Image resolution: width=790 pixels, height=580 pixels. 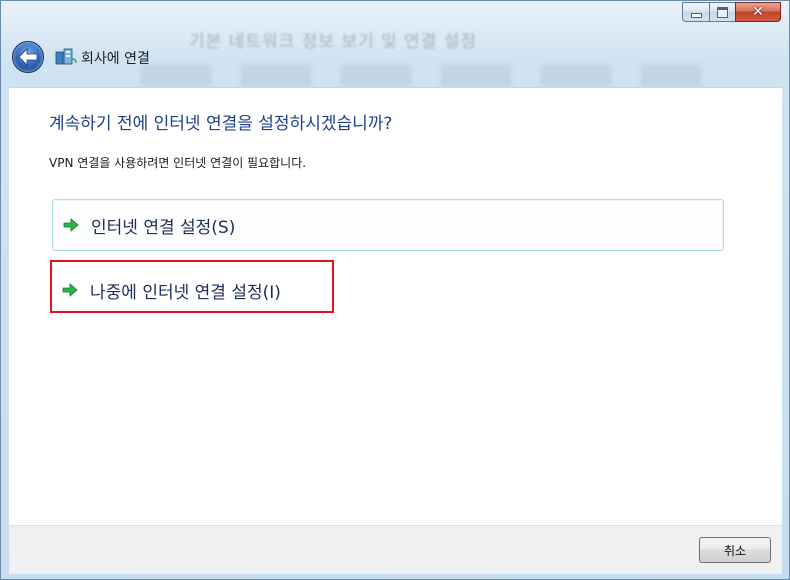 What do you see at coordinates (388, 225) in the screenshot?
I see `setup-internet-connection-link: 인터넷 연결 설정(S)` at bounding box center [388, 225].